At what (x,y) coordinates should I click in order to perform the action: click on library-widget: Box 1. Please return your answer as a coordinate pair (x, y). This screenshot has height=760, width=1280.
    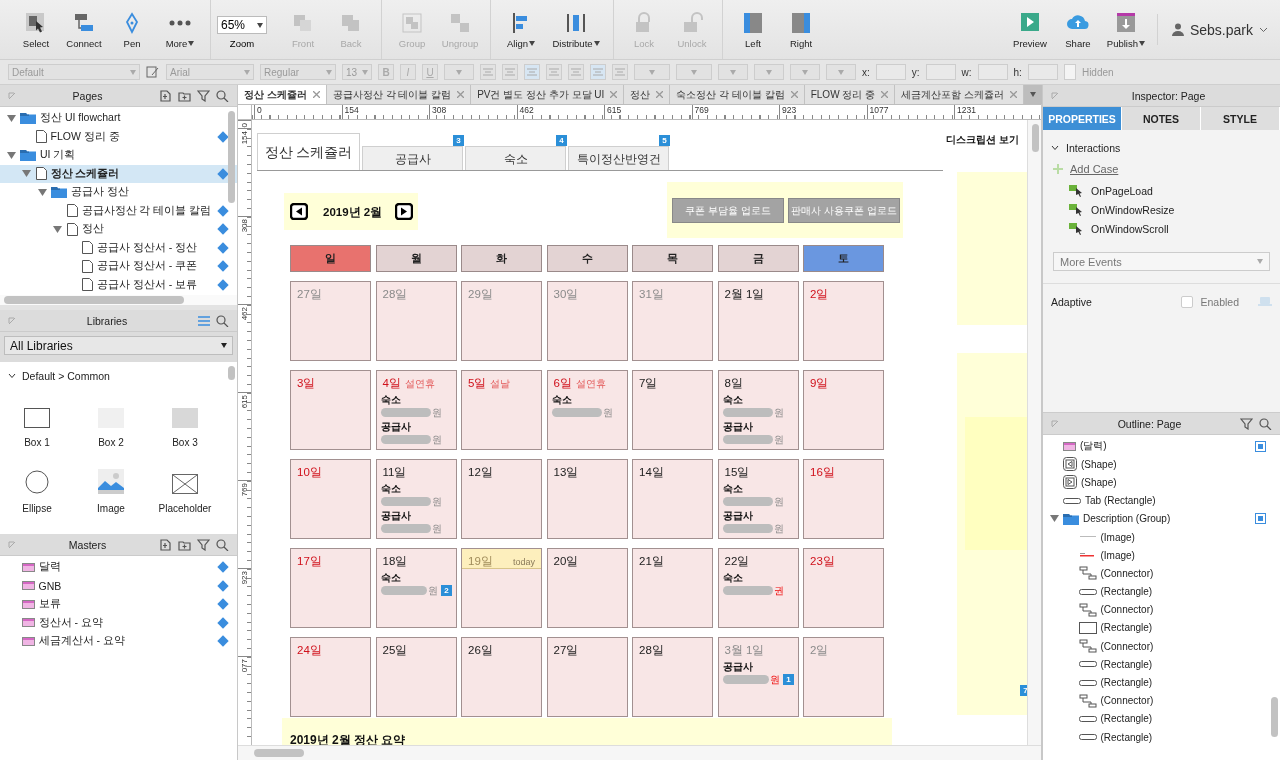
    Looking at the image, I should click on (37, 422).